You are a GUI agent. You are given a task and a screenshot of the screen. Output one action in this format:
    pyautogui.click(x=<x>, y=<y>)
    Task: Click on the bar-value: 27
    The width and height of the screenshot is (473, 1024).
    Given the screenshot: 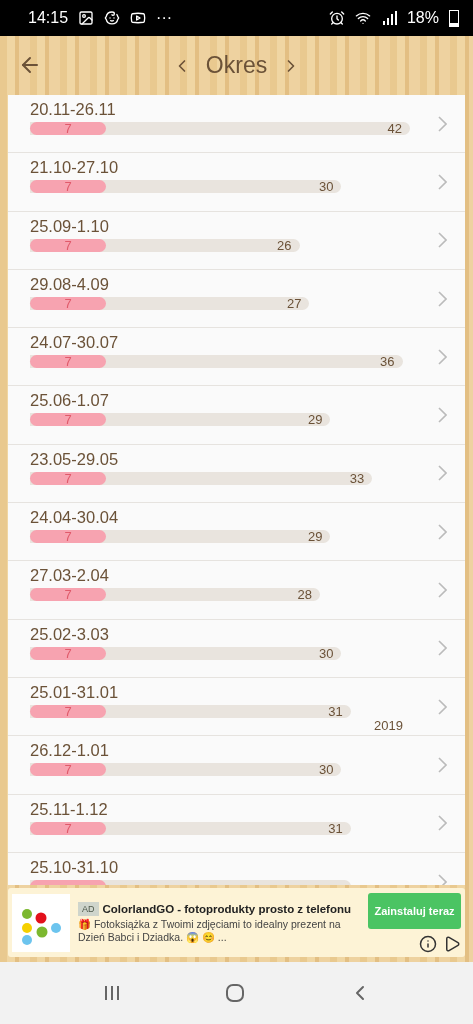 What is the action you would take?
    pyautogui.click(x=294, y=303)
    